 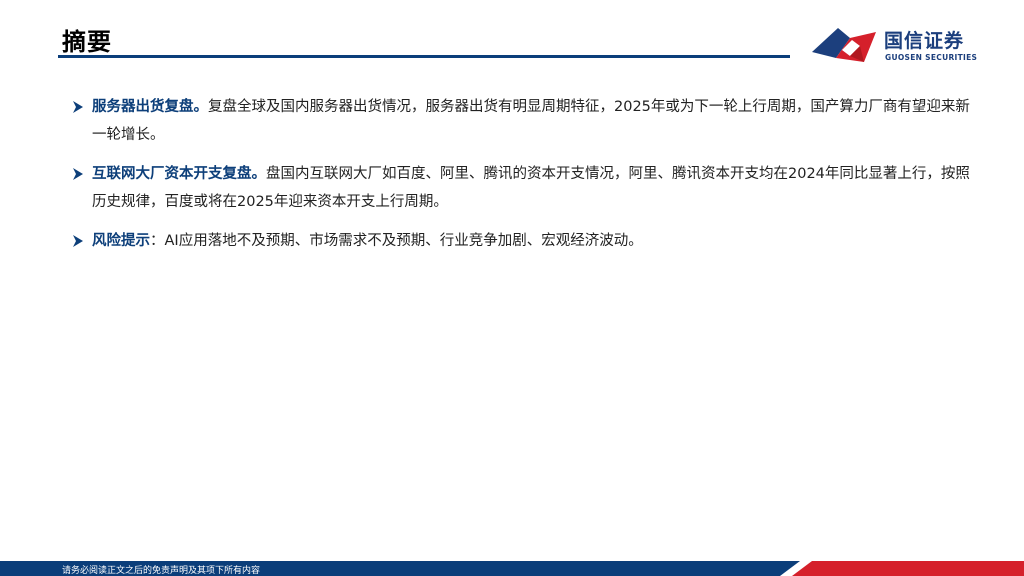 I want to click on guosen-logo-icon, so click(x=844, y=45).